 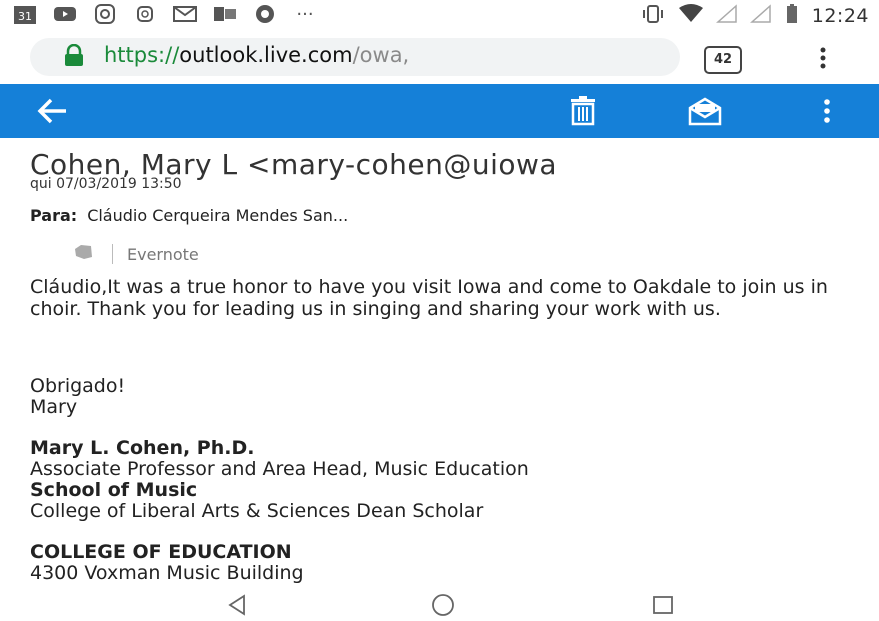 I want to click on signature-name: Mary L. Cohen, Ph.D., so click(x=142, y=448).